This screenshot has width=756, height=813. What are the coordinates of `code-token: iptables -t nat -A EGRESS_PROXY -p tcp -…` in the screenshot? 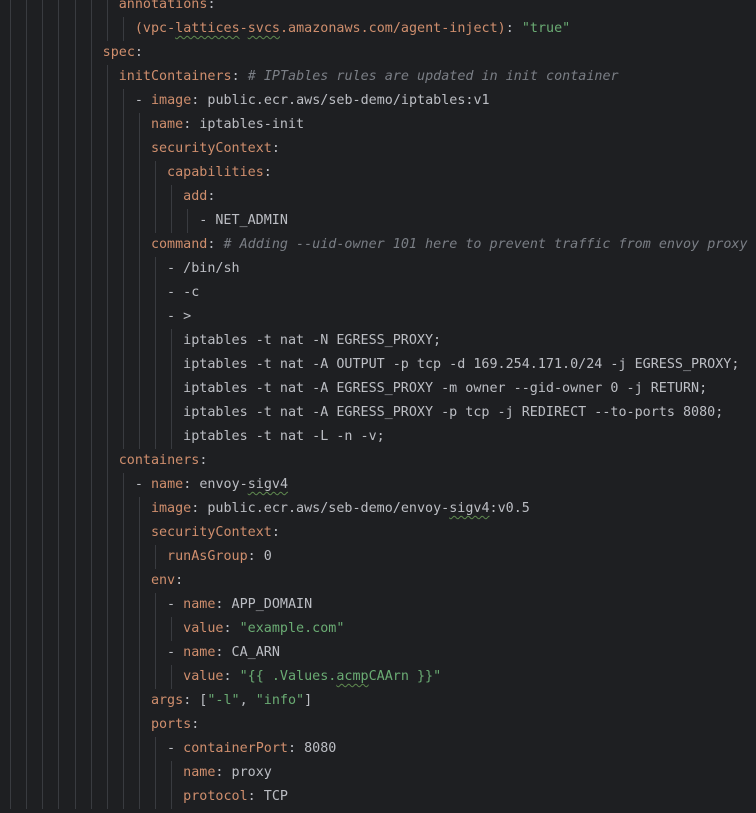 It's located at (453, 412).